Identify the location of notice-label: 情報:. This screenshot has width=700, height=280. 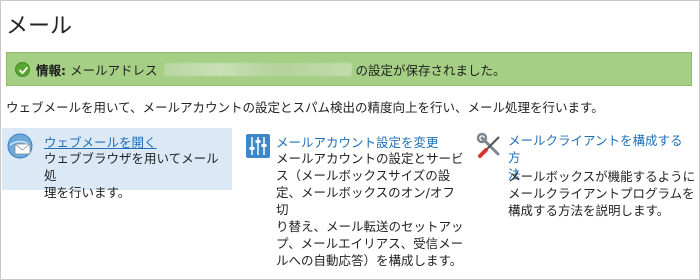
(51, 70).